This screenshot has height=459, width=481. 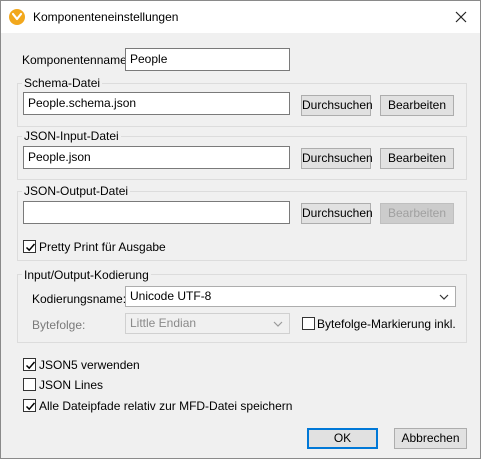 I want to click on output-browse-button: Durchsuchen, so click(x=337, y=213).